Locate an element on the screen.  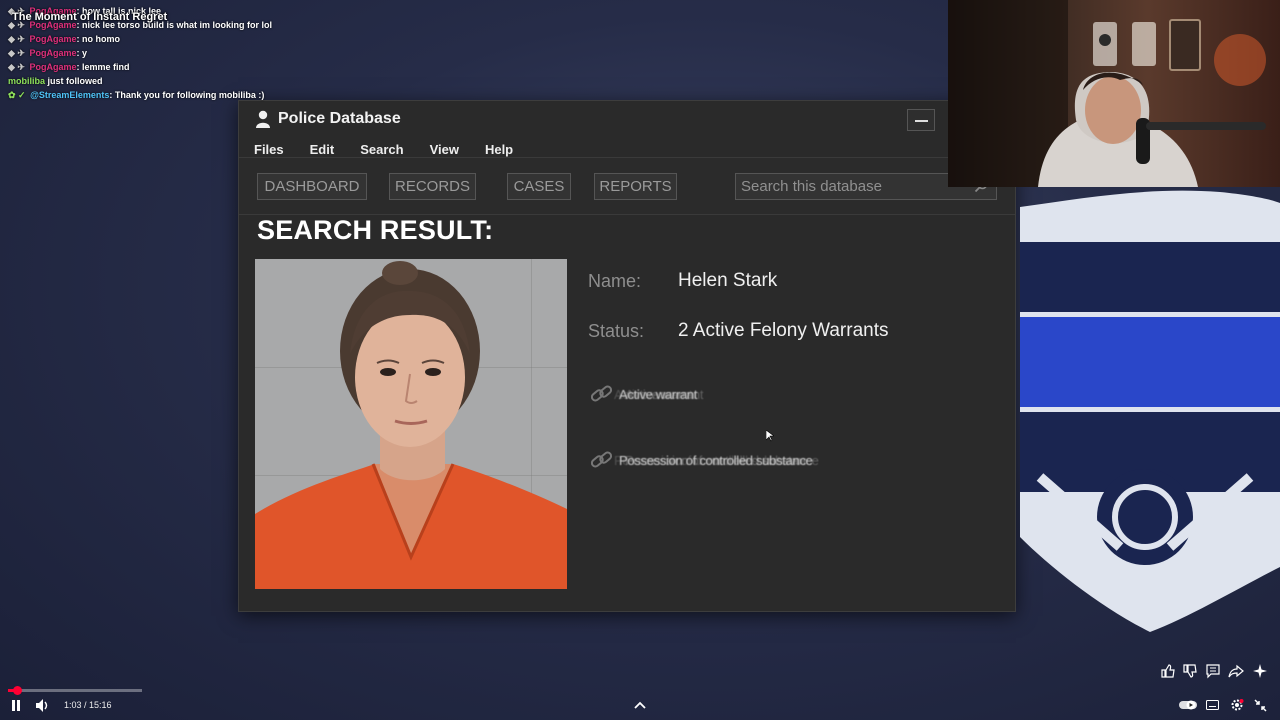
comment-icon is located at coordinates (1213, 671).